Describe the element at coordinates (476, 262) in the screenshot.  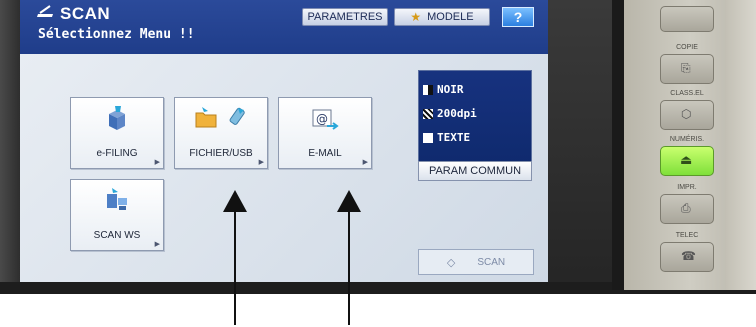
I see `scan-button: ◇ SCAN` at that location.